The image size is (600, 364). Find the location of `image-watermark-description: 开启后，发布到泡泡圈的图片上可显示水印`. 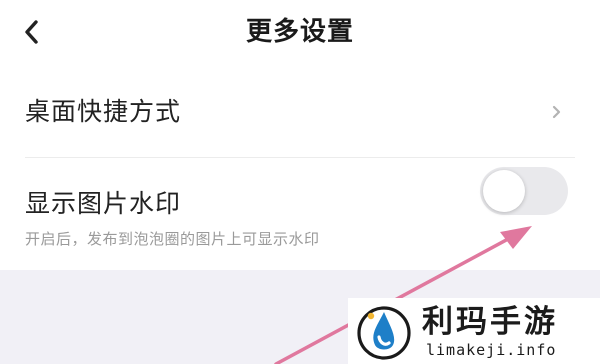

image-watermark-description: 开启后，发布到泡泡圈的图片上可显示水印 is located at coordinates (172, 239).